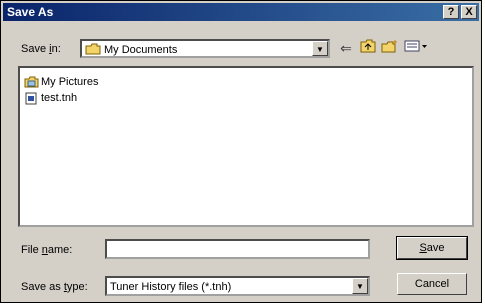 Image resolution: width=485 pixels, height=307 pixels. Describe the element at coordinates (417, 48) in the screenshot. I see `view-menu-icon` at that location.